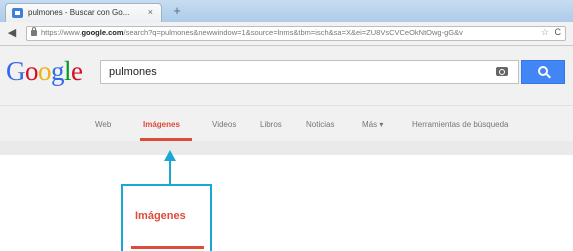  What do you see at coordinates (61, 32) in the screenshot?
I see `url-prefix: https://www.` at bounding box center [61, 32].